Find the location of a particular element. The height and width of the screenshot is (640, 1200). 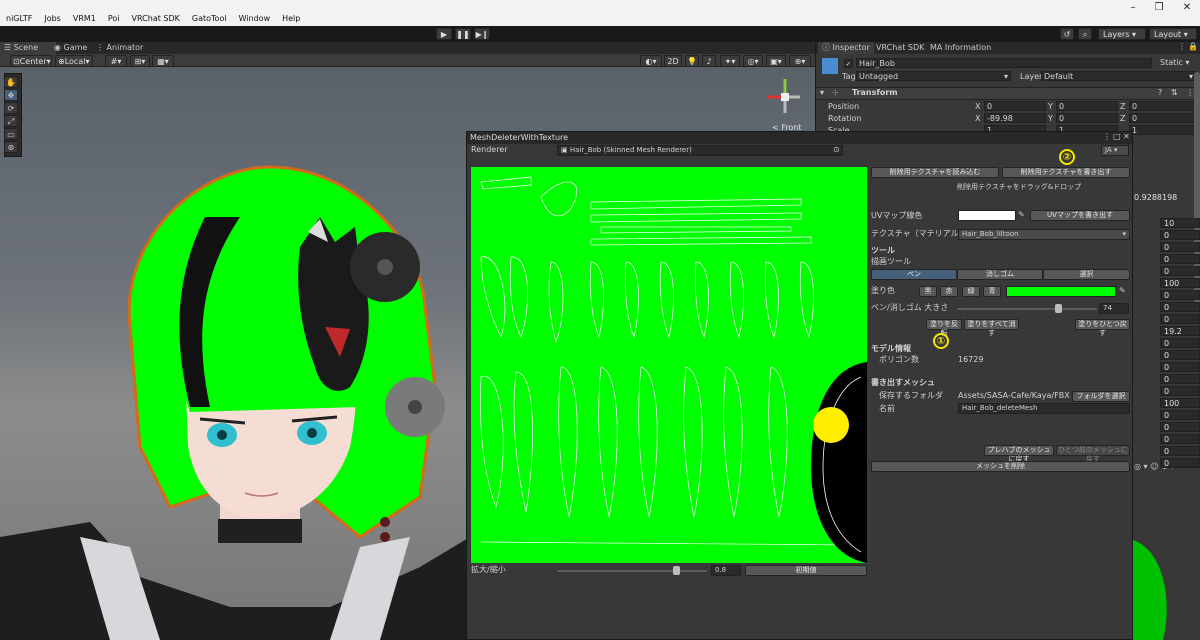

tab-vrchat-sdk: VRChat SDK is located at coordinates (900, 48).